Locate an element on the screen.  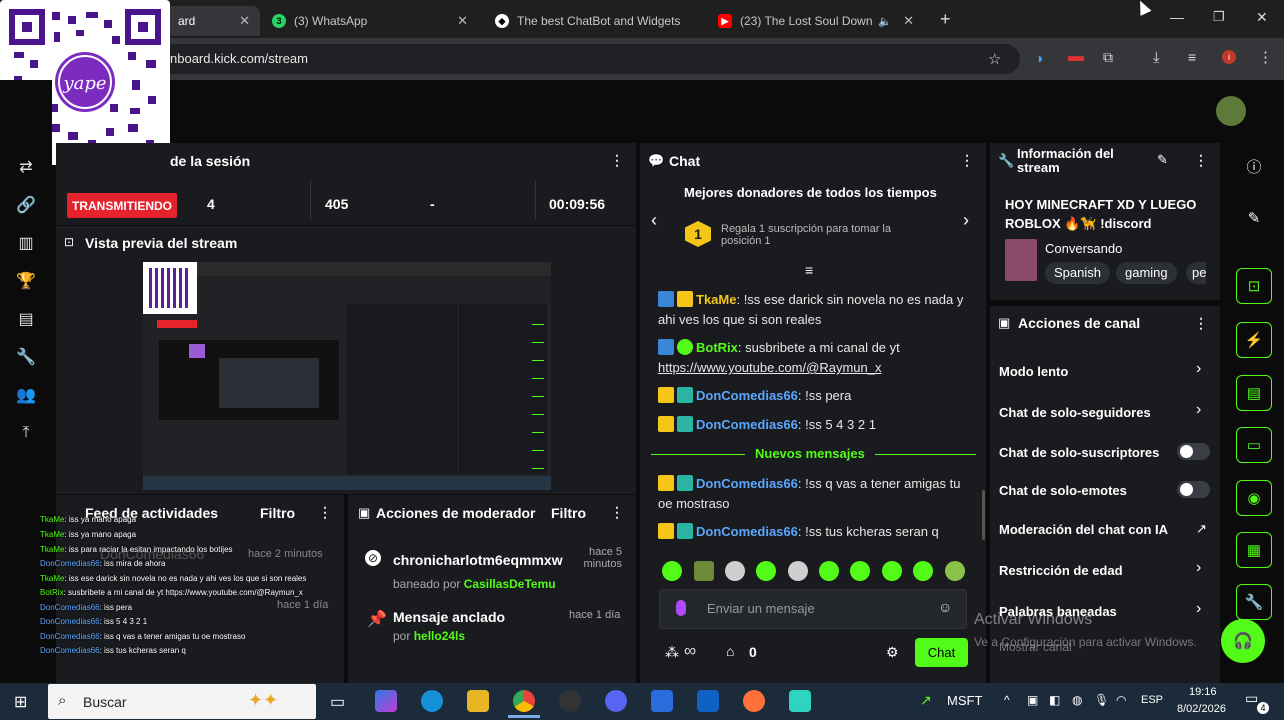
microphone-tray-icon: 🎙 is located at coordinates (1101, 700).